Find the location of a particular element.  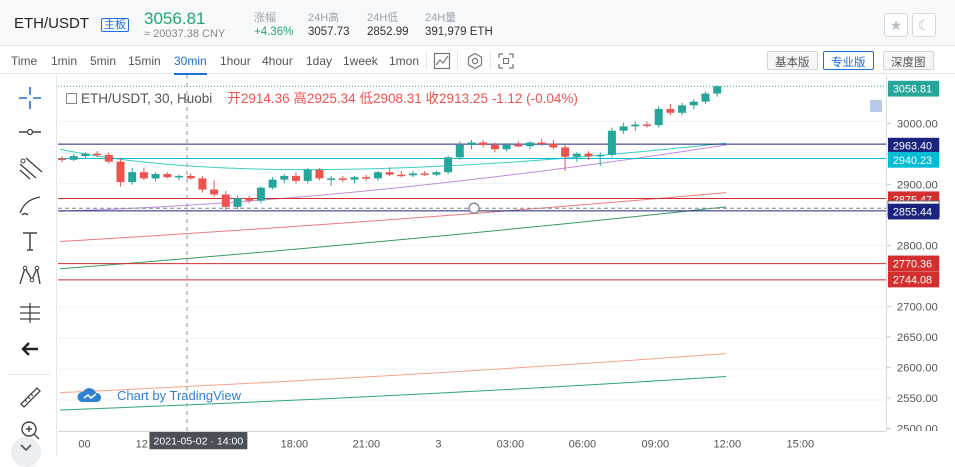

ruler-icon is located at coordinates (30, 397).